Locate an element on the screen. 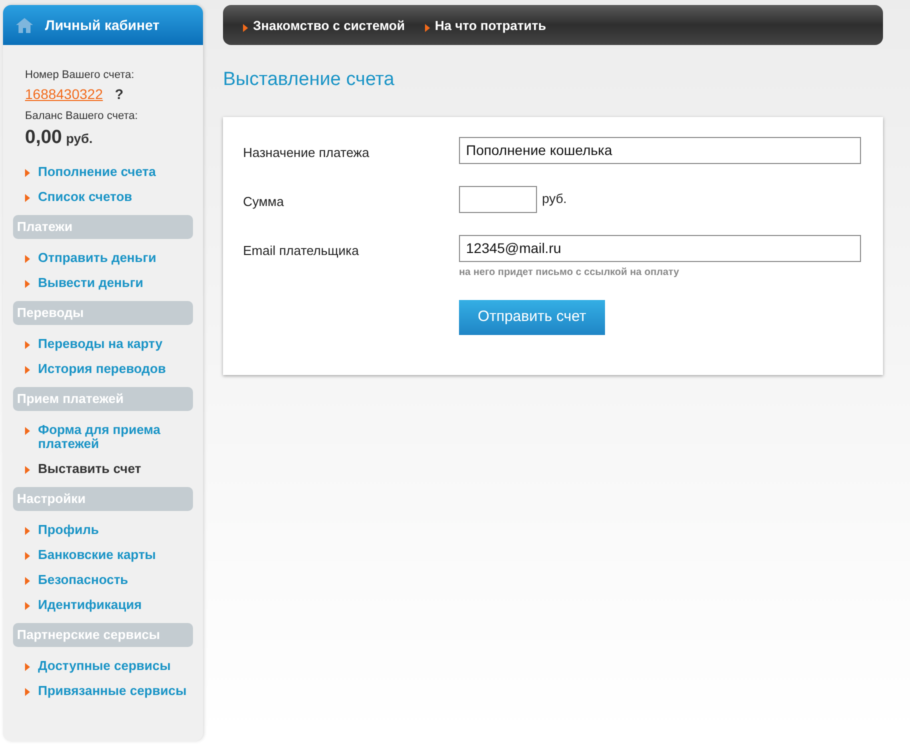 The height and width of the screenshot is (749, 910). sidebar-link: Переводы на карту is located at coordinates (100, 343).